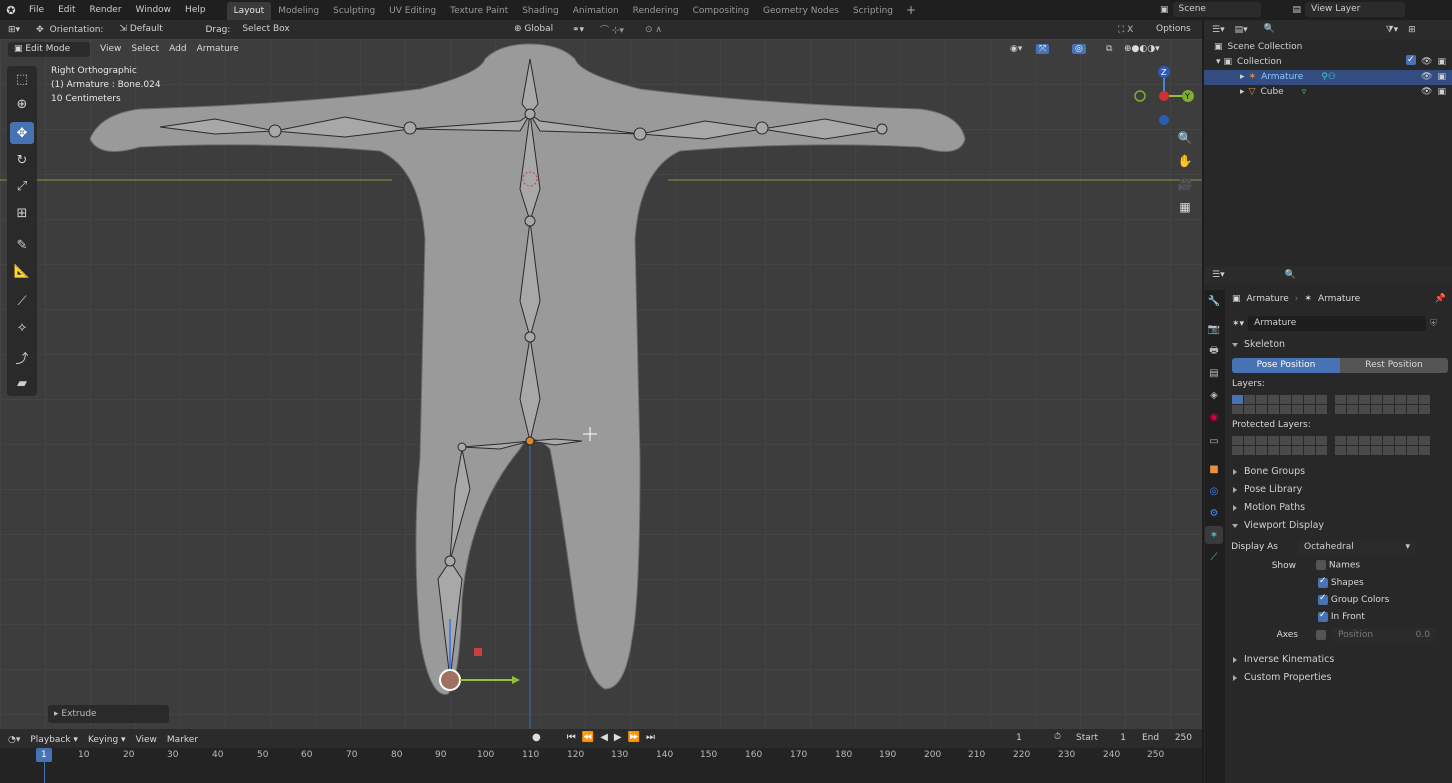  Describe the element at coordinates (22, 245) in the screenshot. I see `annotate-tool-icon: ✎` at that location.